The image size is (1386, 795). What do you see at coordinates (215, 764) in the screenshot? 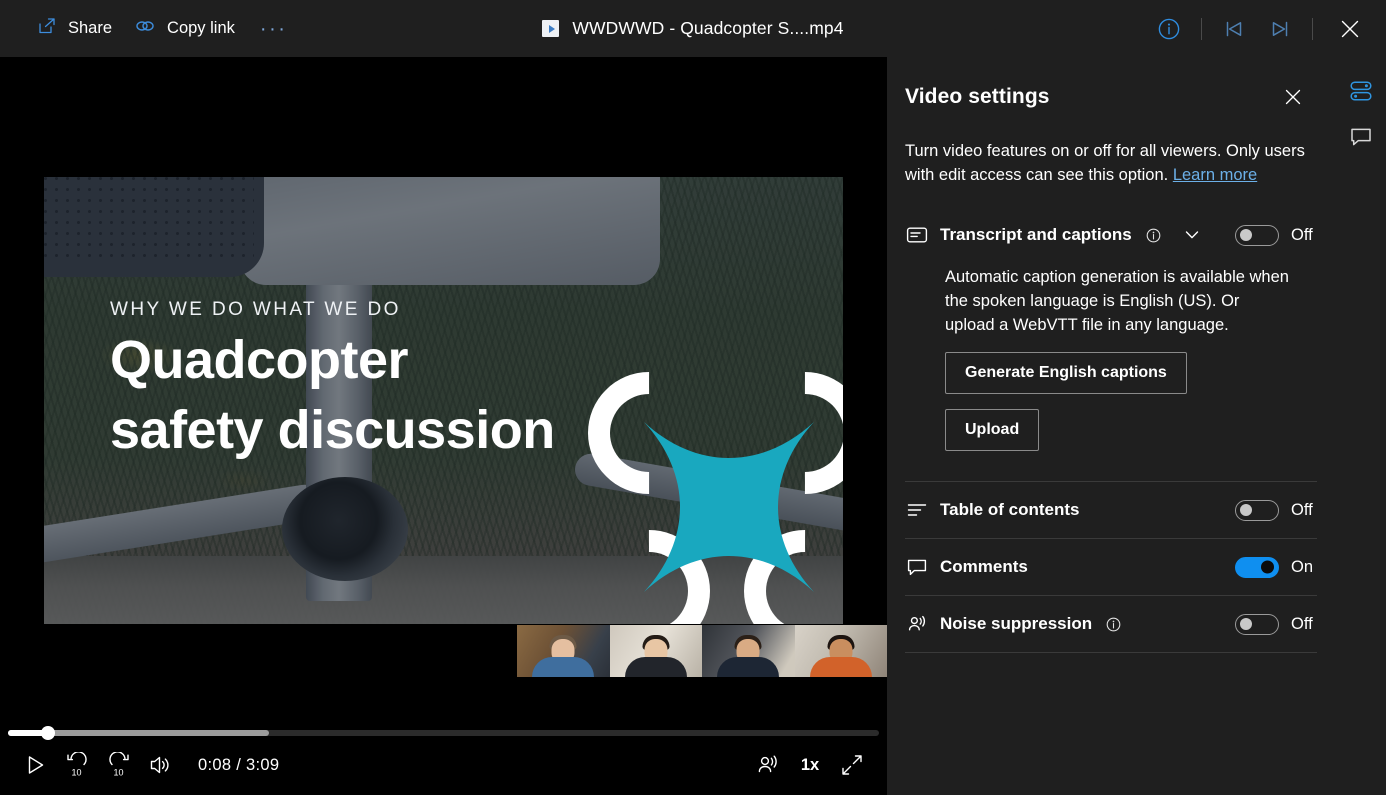
I see `current-time: 0:08` at bounding box center [215, 764].